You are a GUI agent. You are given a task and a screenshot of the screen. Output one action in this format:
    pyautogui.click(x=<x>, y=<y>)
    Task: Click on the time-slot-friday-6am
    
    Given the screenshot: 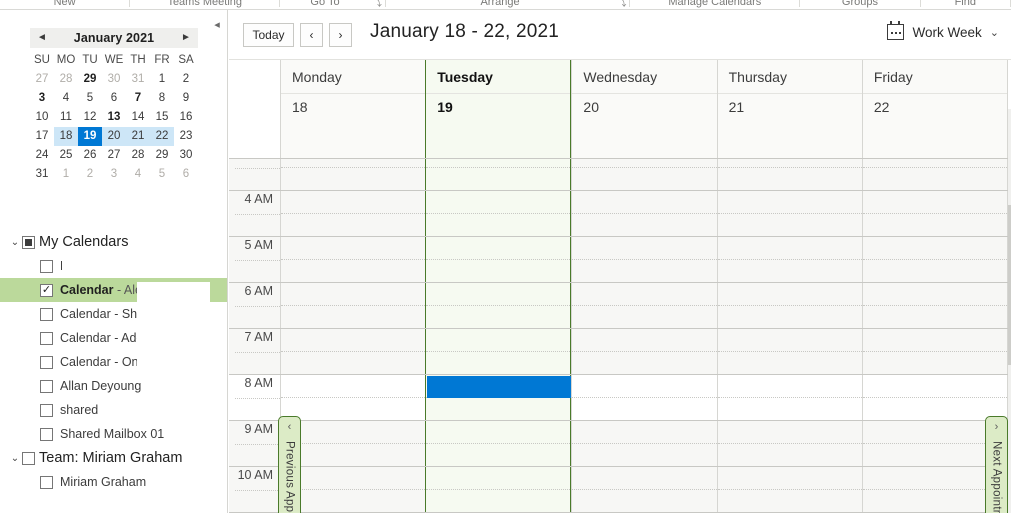 What is the action you would take?
    pyautogui.click(x=935, y=305)
    